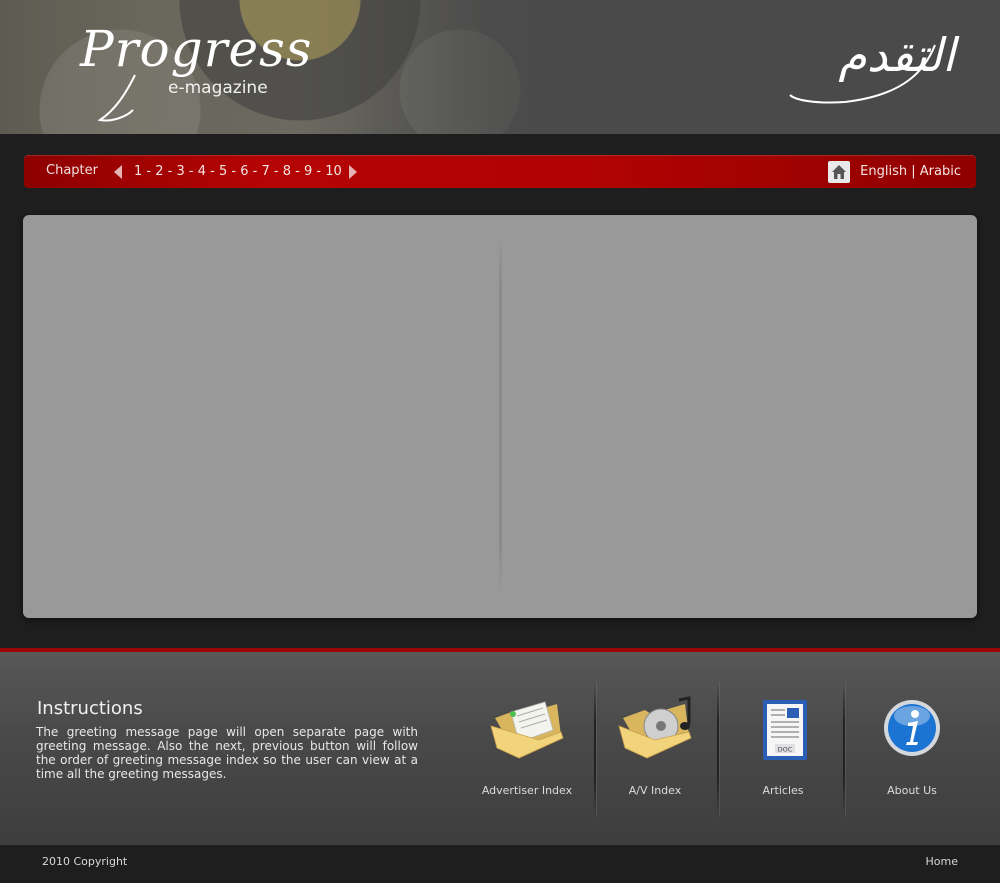 This screenshot has width=1000, height=883. Describe the element at coordinates (159, 171) in the screenshot. I see `chapter-link-2: 2` at that location.